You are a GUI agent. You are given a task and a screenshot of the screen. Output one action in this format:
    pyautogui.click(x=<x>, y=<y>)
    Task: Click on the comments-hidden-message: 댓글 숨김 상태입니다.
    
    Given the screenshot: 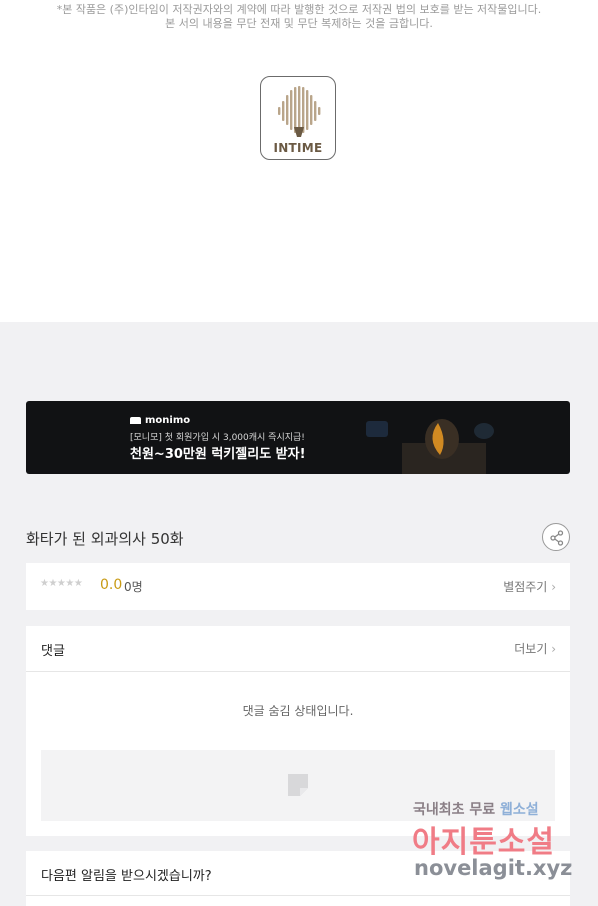 What is the action you would take?
    pyautogui.click(x=298, y=711)
    